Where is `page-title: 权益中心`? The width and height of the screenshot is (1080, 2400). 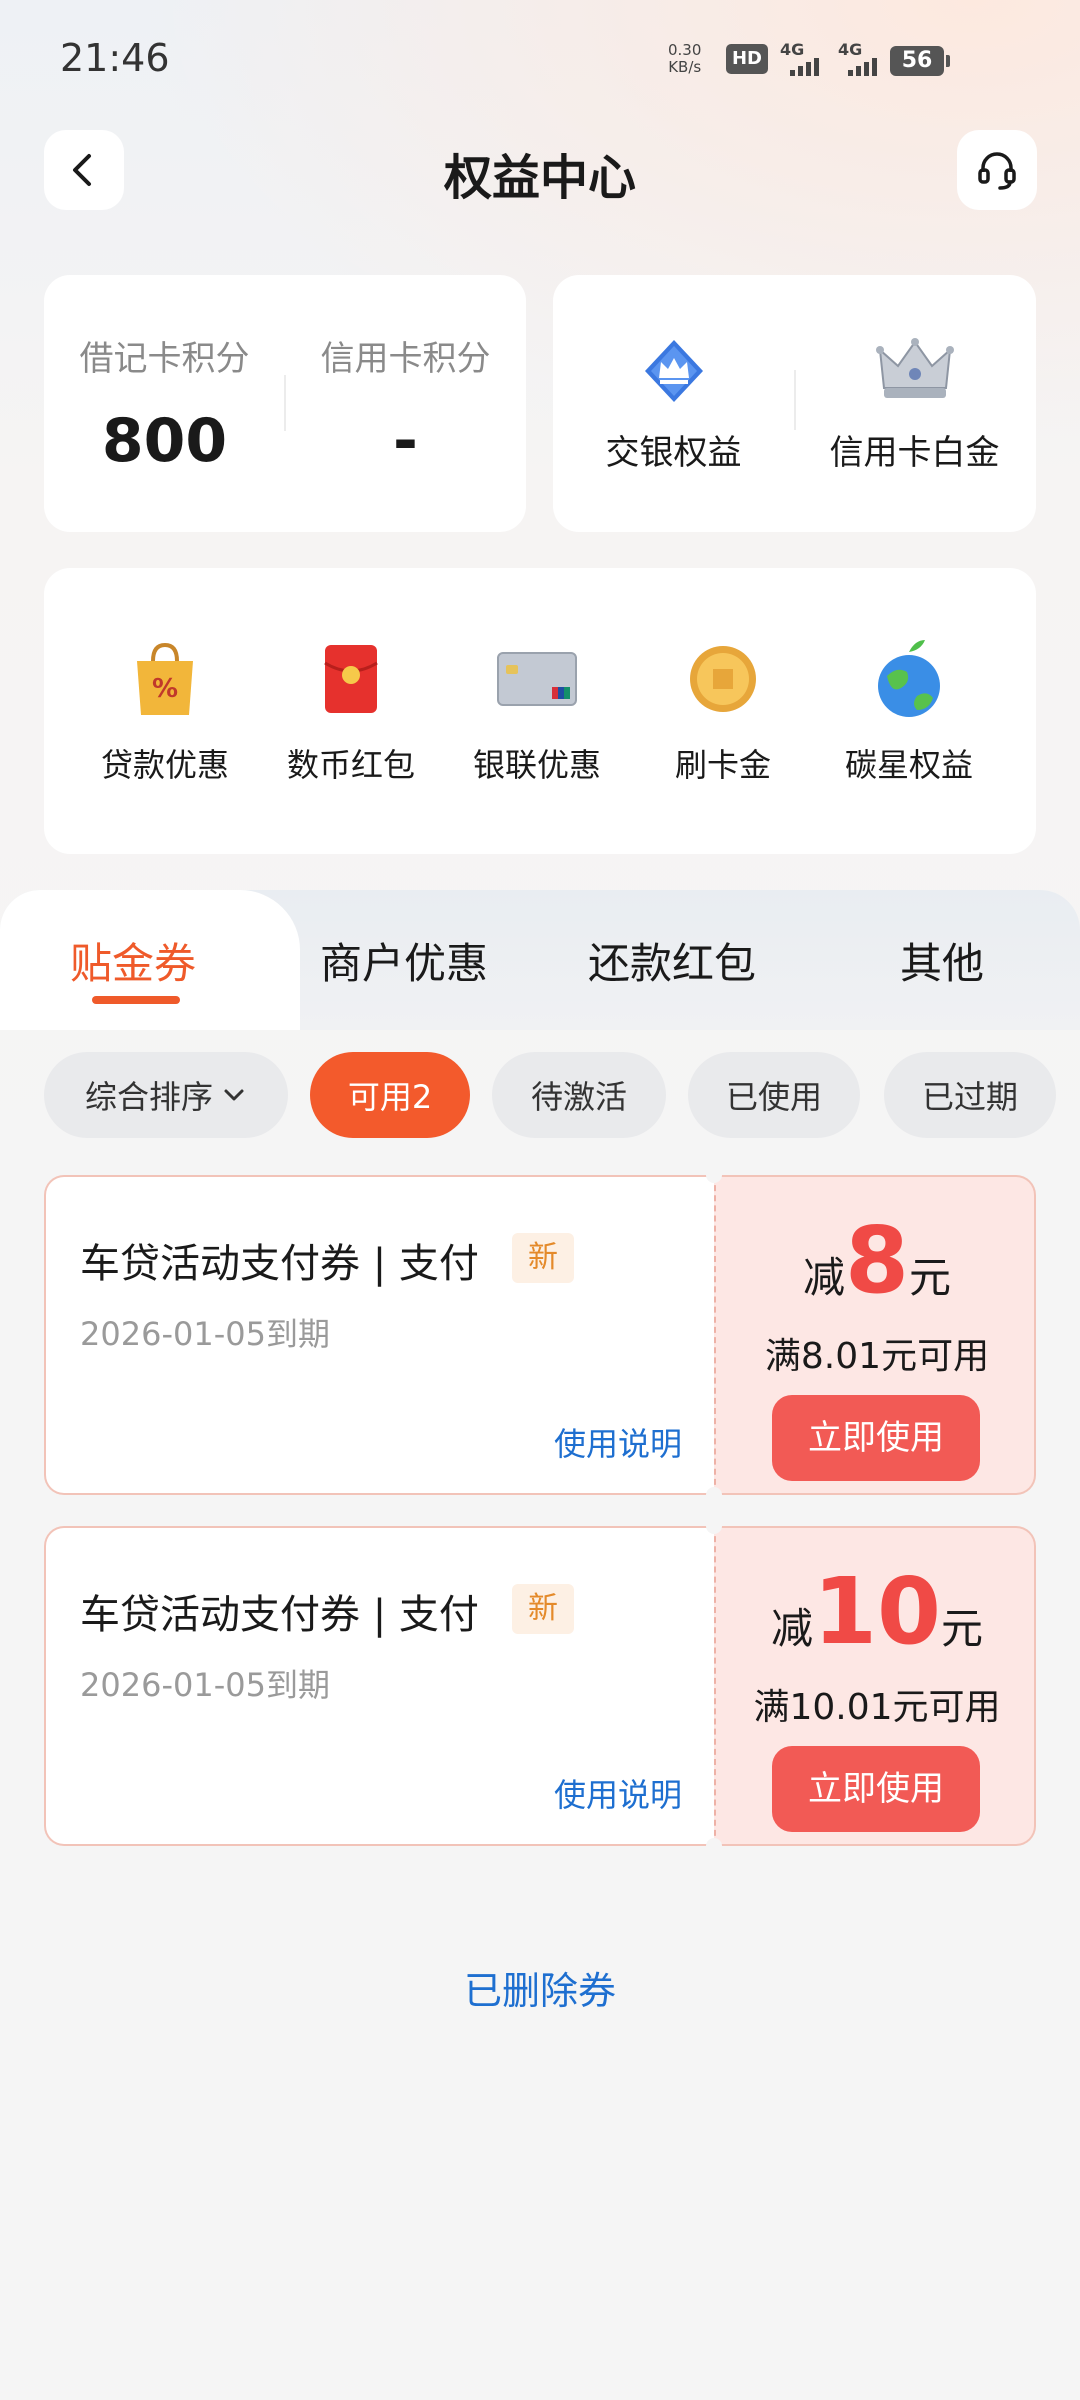 page-title: 权益中心 is located at coordinates (539, 178).